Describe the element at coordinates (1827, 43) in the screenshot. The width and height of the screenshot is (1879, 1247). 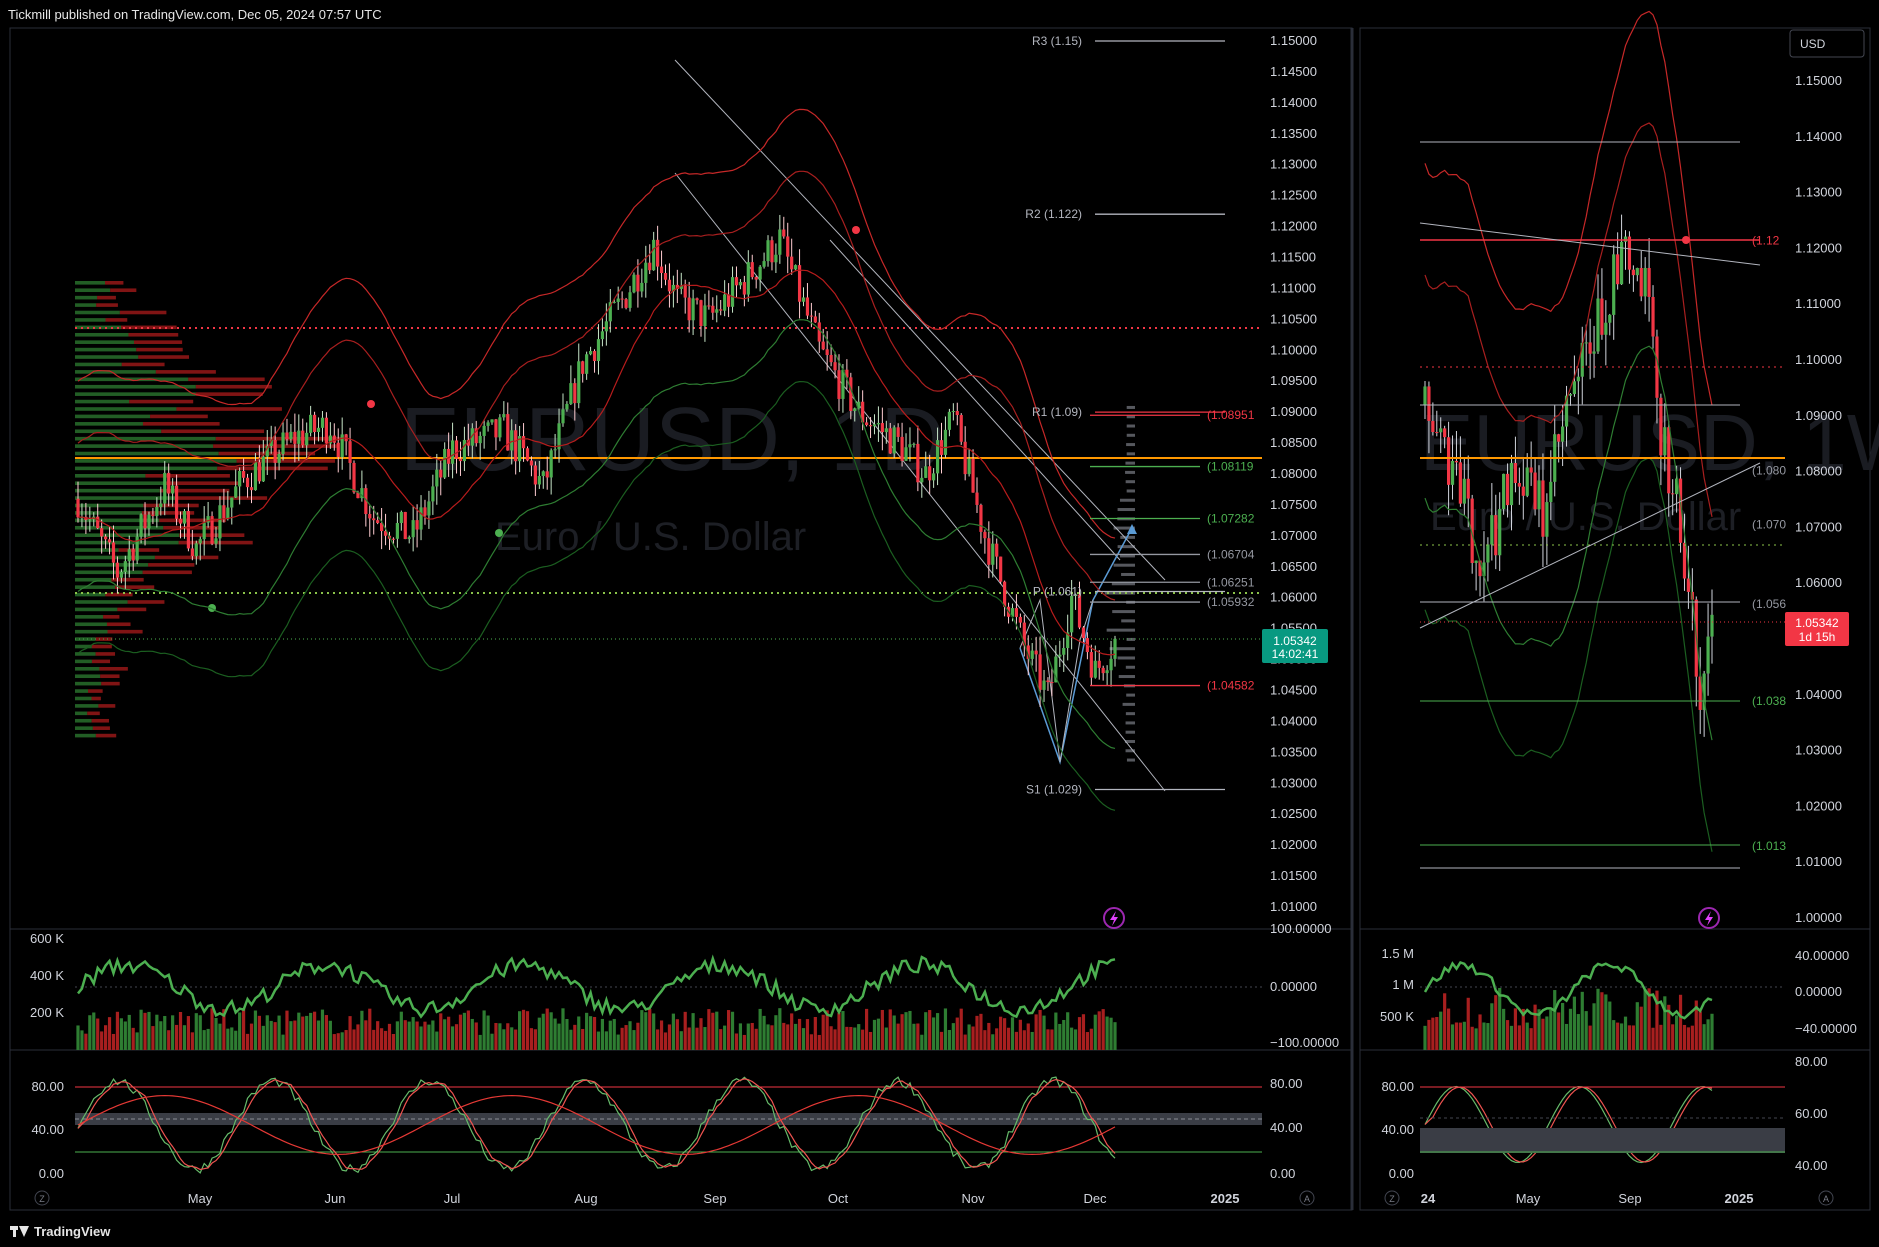
I see `currency-button: USD` at that location.